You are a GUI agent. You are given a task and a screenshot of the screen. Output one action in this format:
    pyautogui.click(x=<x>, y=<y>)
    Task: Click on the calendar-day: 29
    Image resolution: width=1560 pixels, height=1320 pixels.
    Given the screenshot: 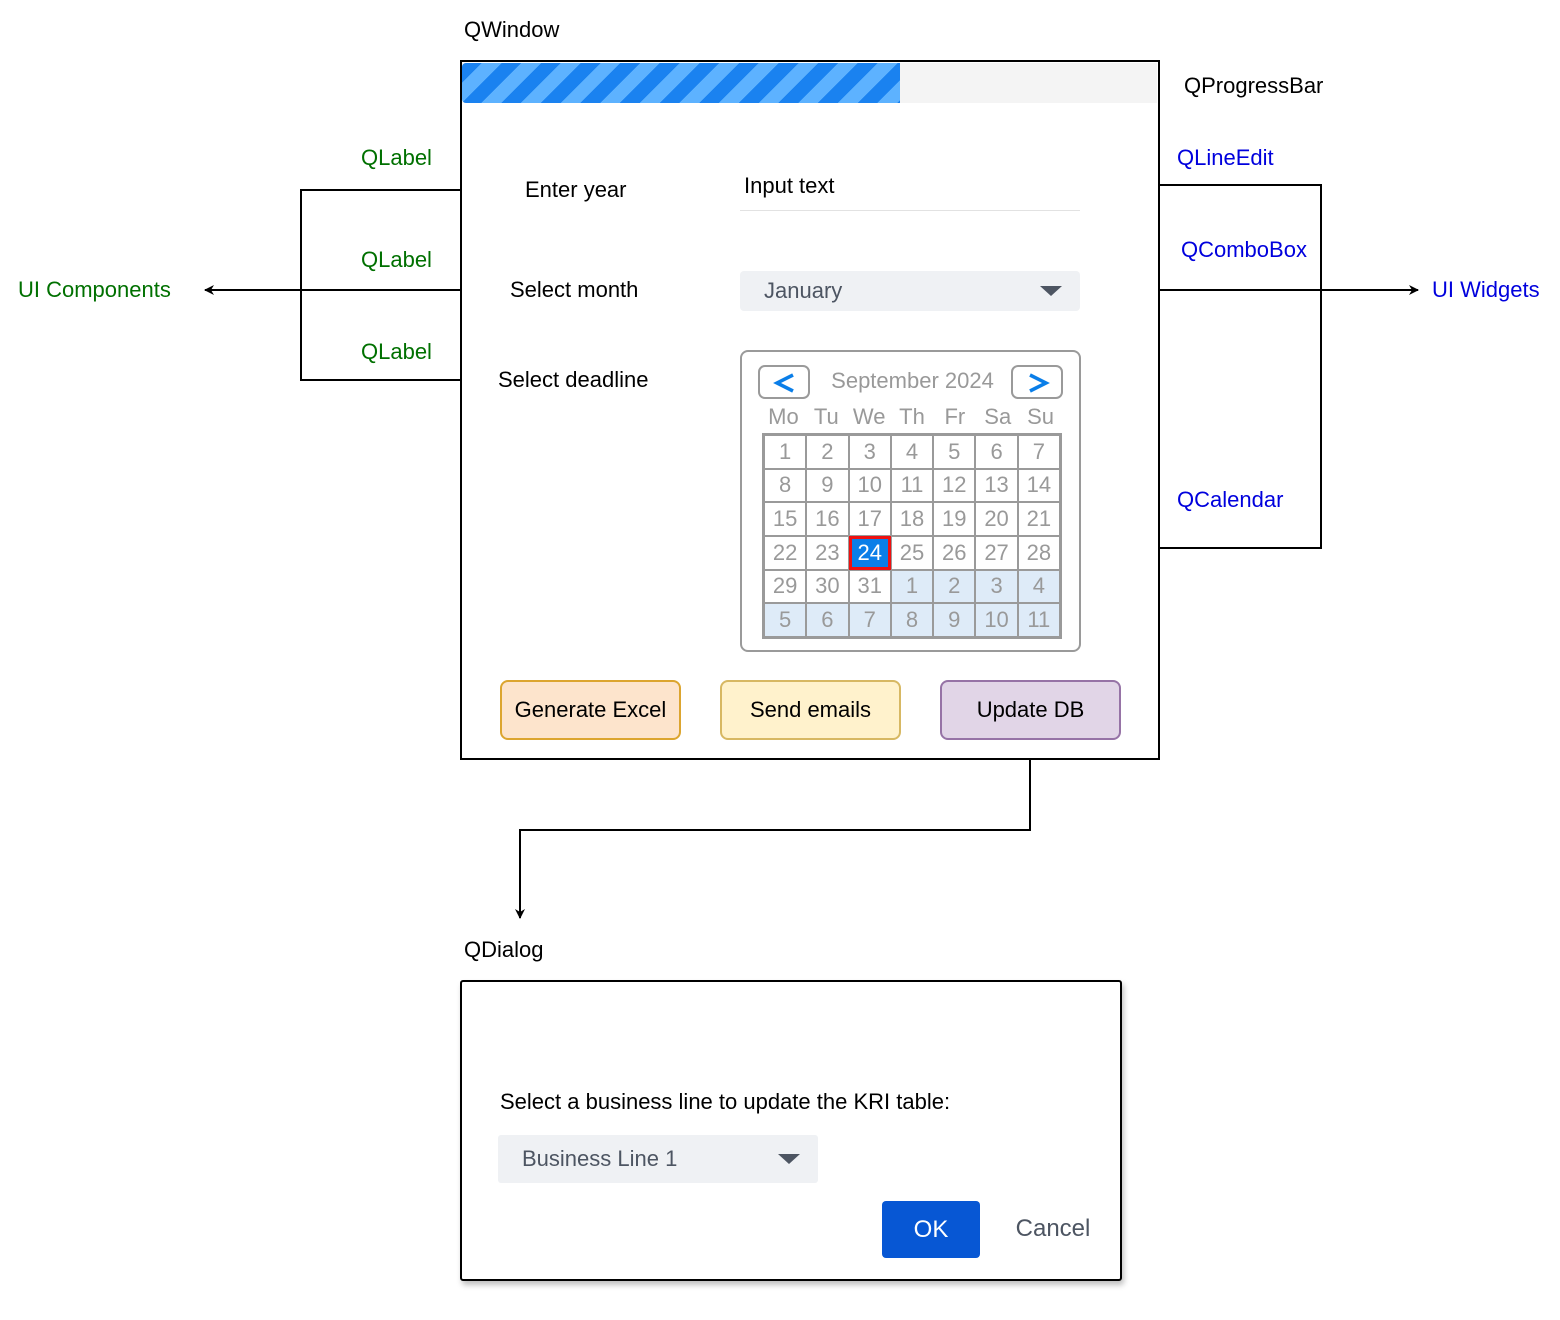 What is the action you would take?
    pyautogui.click(x=785, y=586)
    